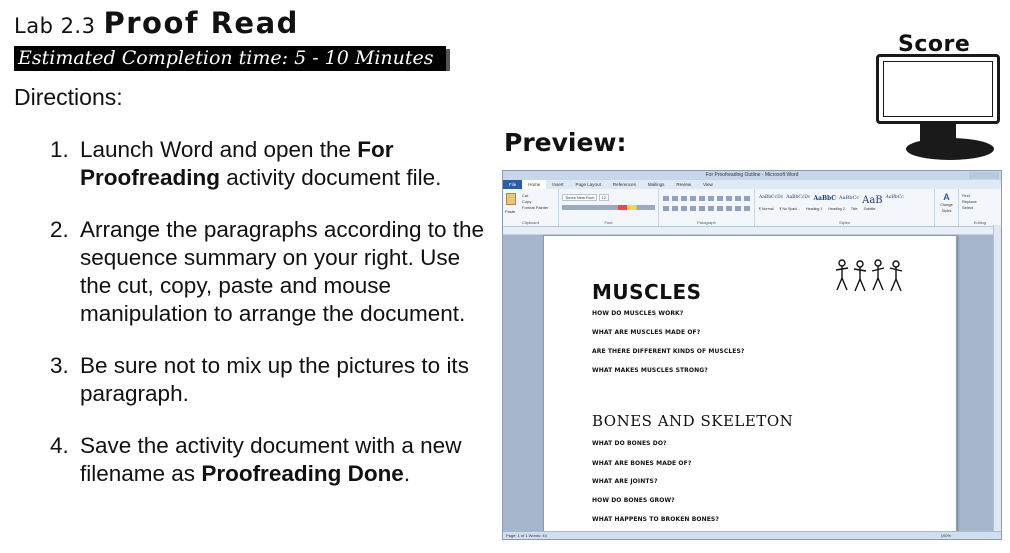 Image resolution: width=1010 pixels, height=553 pixels. What do you see at coordinates (642, 463) in the screenshot?
I see `doc-question: WHAT ARE BONES MADE OF?` at bounding box center [642, 463].